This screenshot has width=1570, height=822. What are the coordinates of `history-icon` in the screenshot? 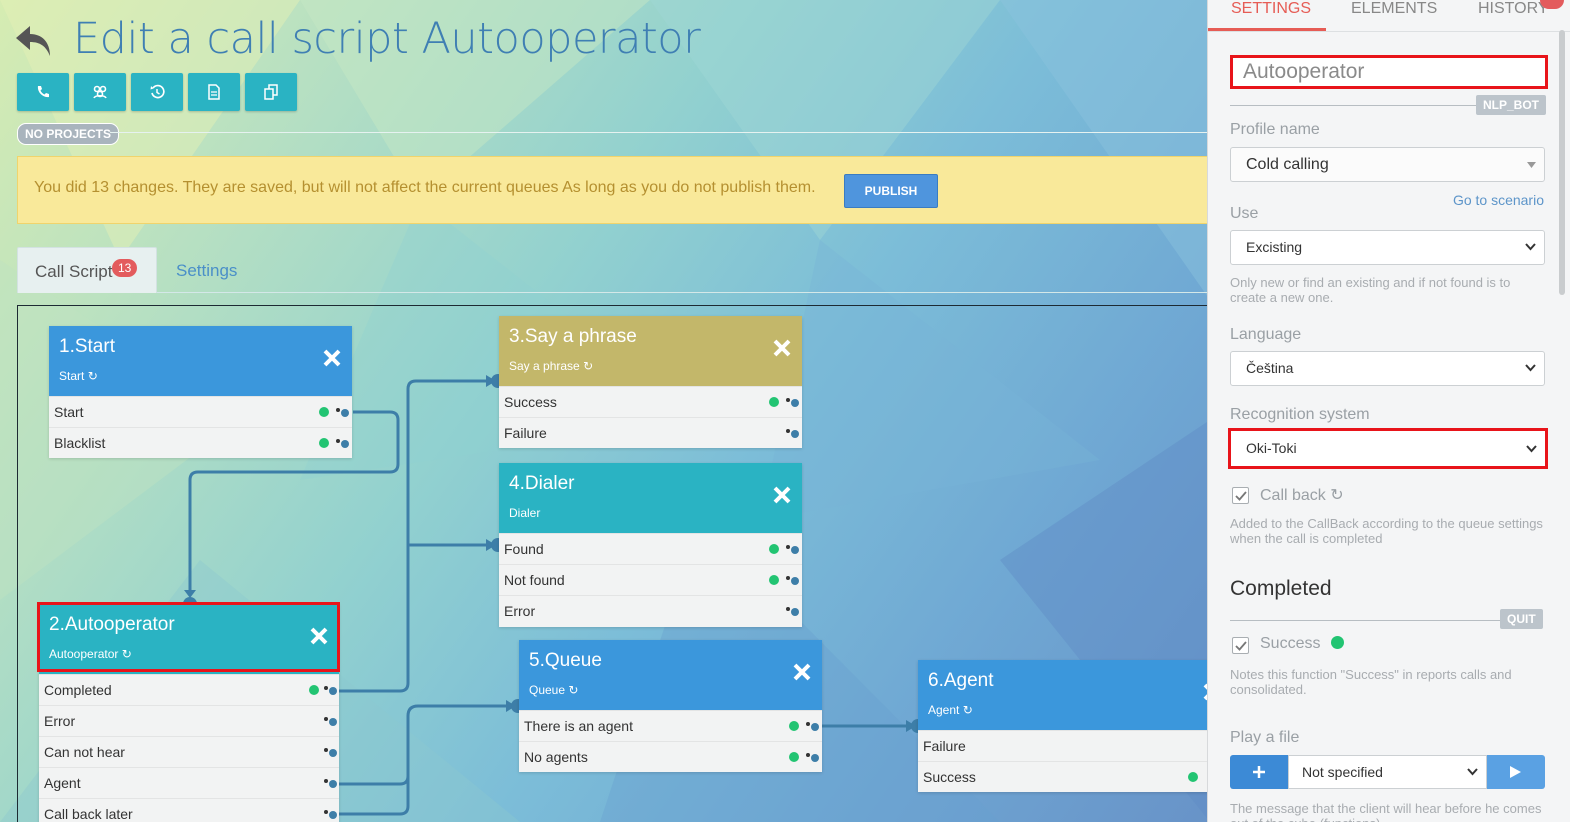 It's located at (157, 91).